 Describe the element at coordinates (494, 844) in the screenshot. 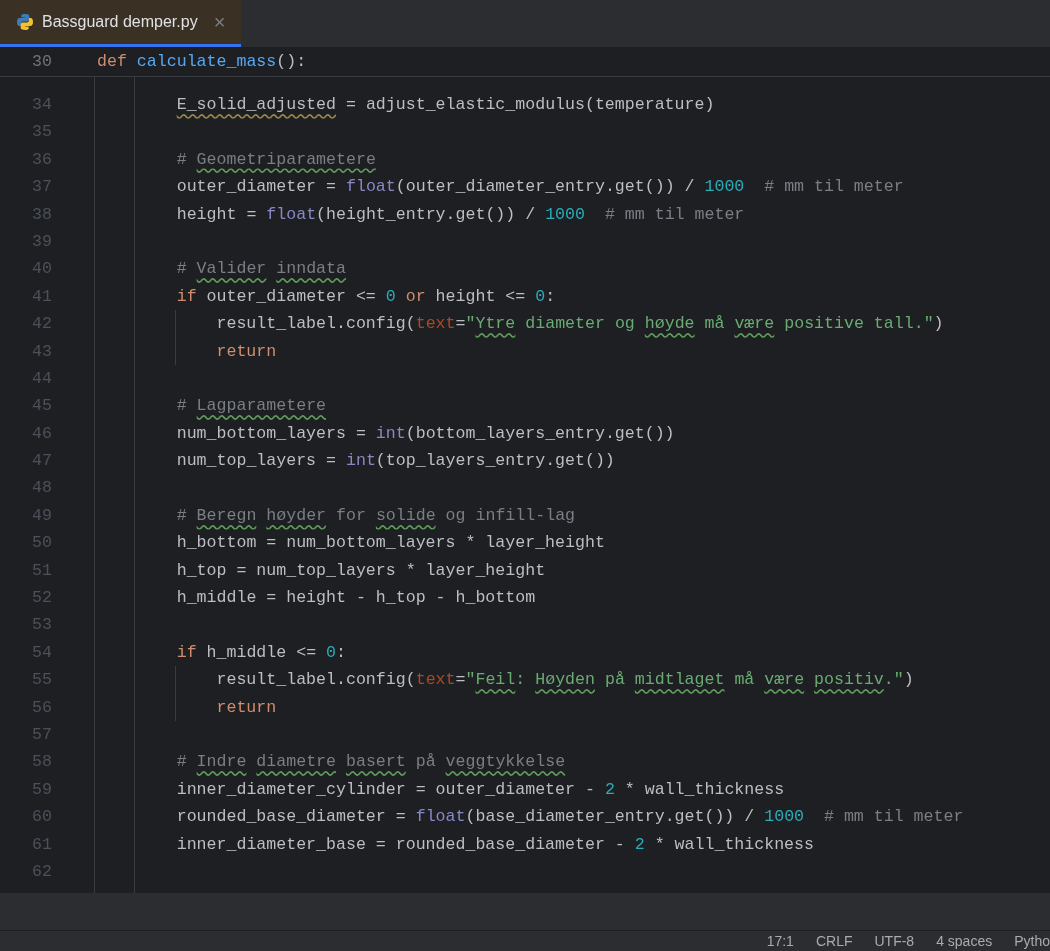

I see `code-line: inner_diameter_base = rounded_base_diameter - 2 * wall_thickness` at that location.